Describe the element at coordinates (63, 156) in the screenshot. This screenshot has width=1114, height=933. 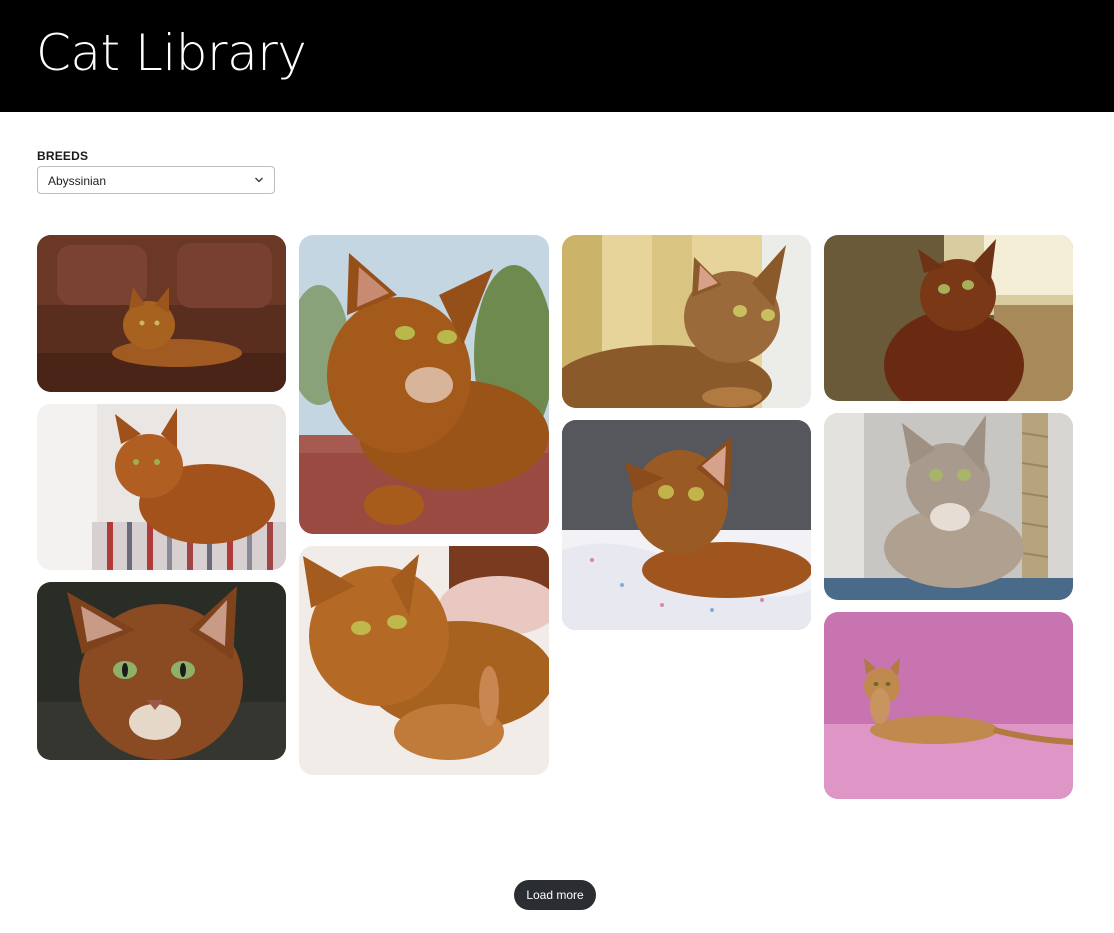
I see `breeds-label: BREEDS` at that location.